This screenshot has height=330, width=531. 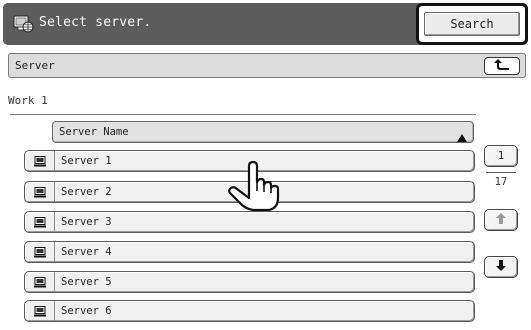 I want to click on scroll-down-button, so click(x=501, y=267).